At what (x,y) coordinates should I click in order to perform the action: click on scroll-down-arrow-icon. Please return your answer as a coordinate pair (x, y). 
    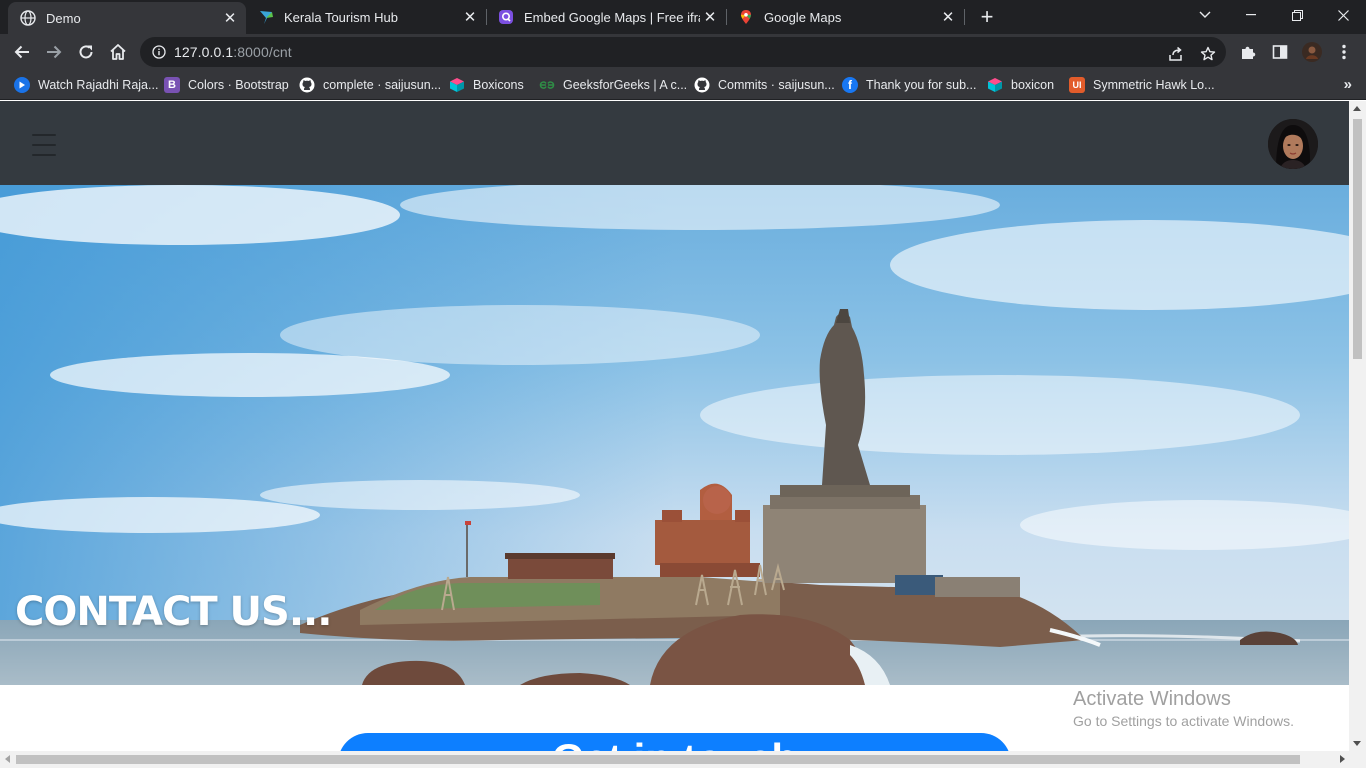
    Looking at the image, I should click on (1357, 743).